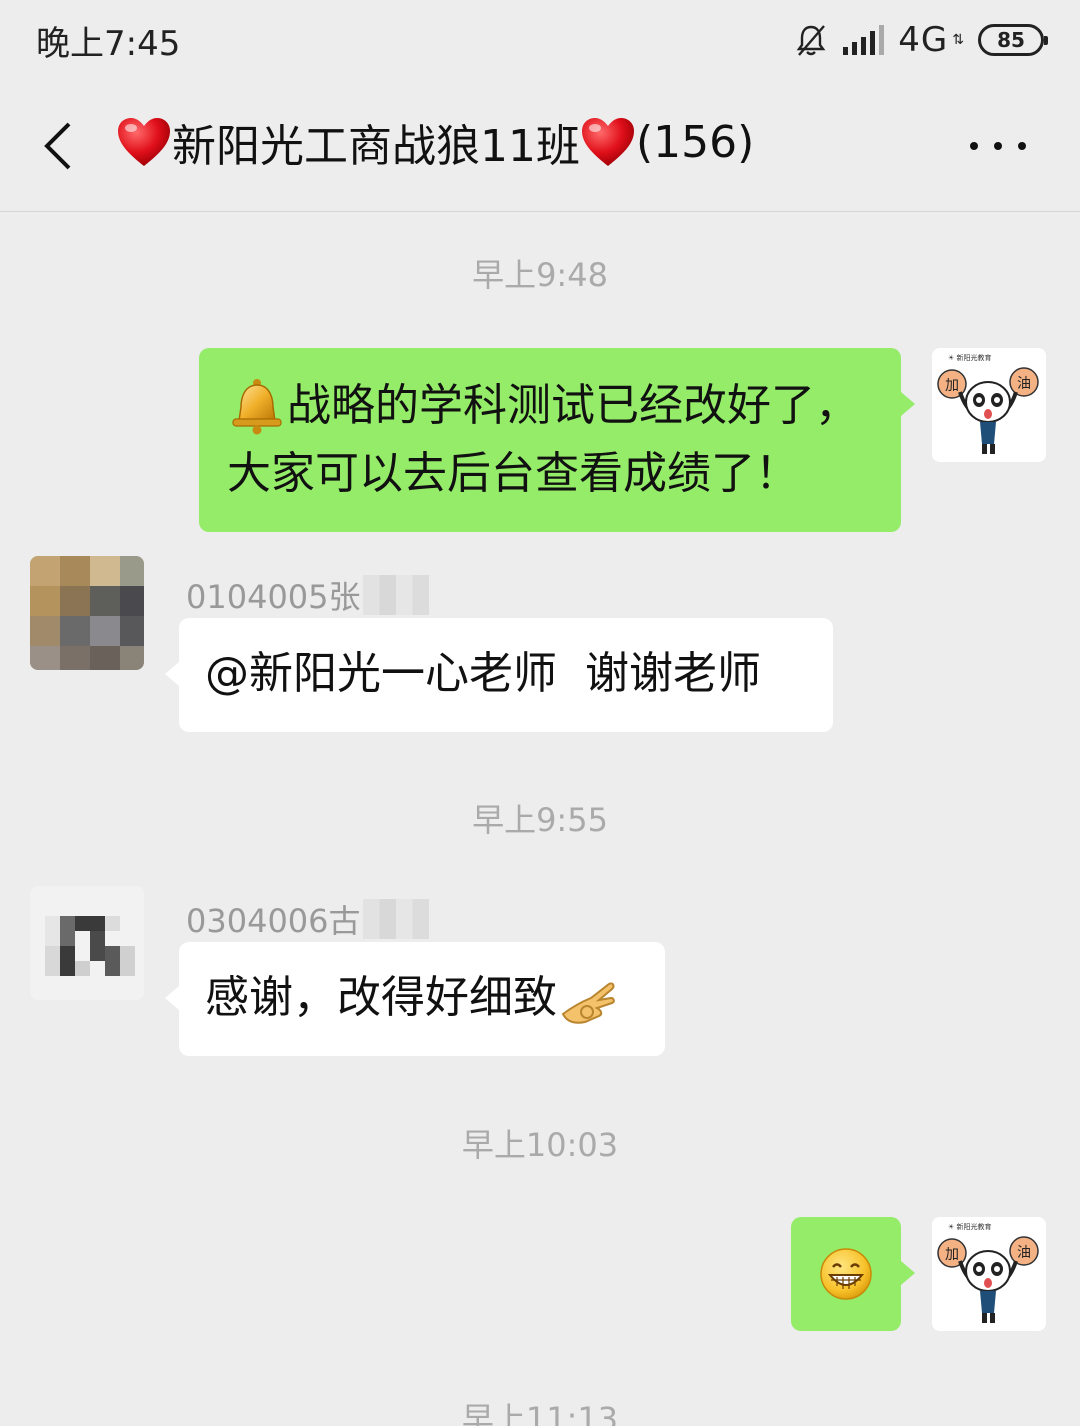 The image size is (1080, 1426). I want to click on bell-icon, so click(257, 407).